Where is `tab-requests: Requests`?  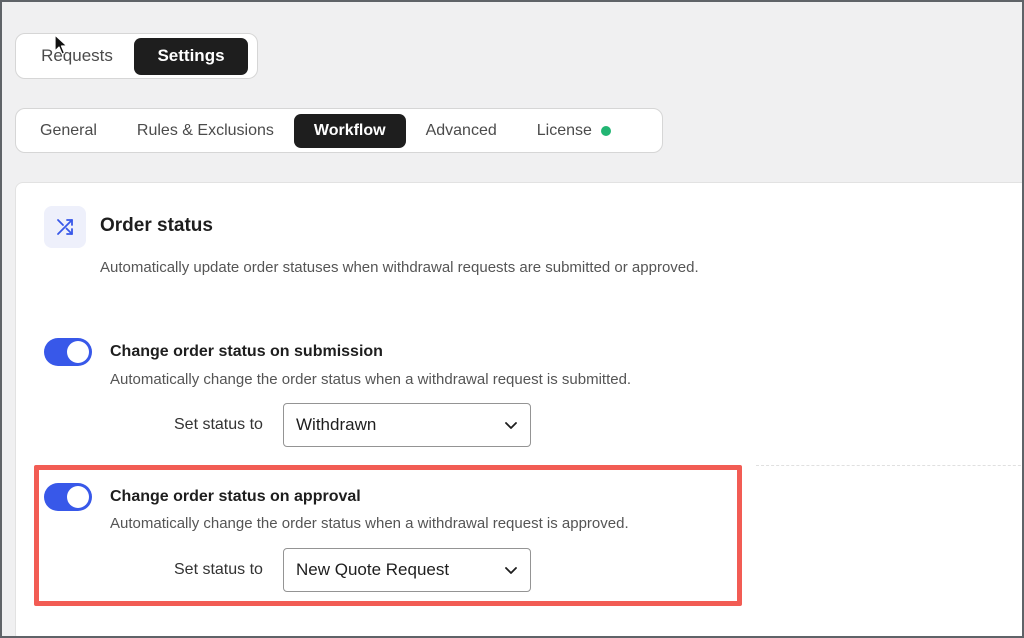 tab-requests: Requests is located at coordinates (77, 56).